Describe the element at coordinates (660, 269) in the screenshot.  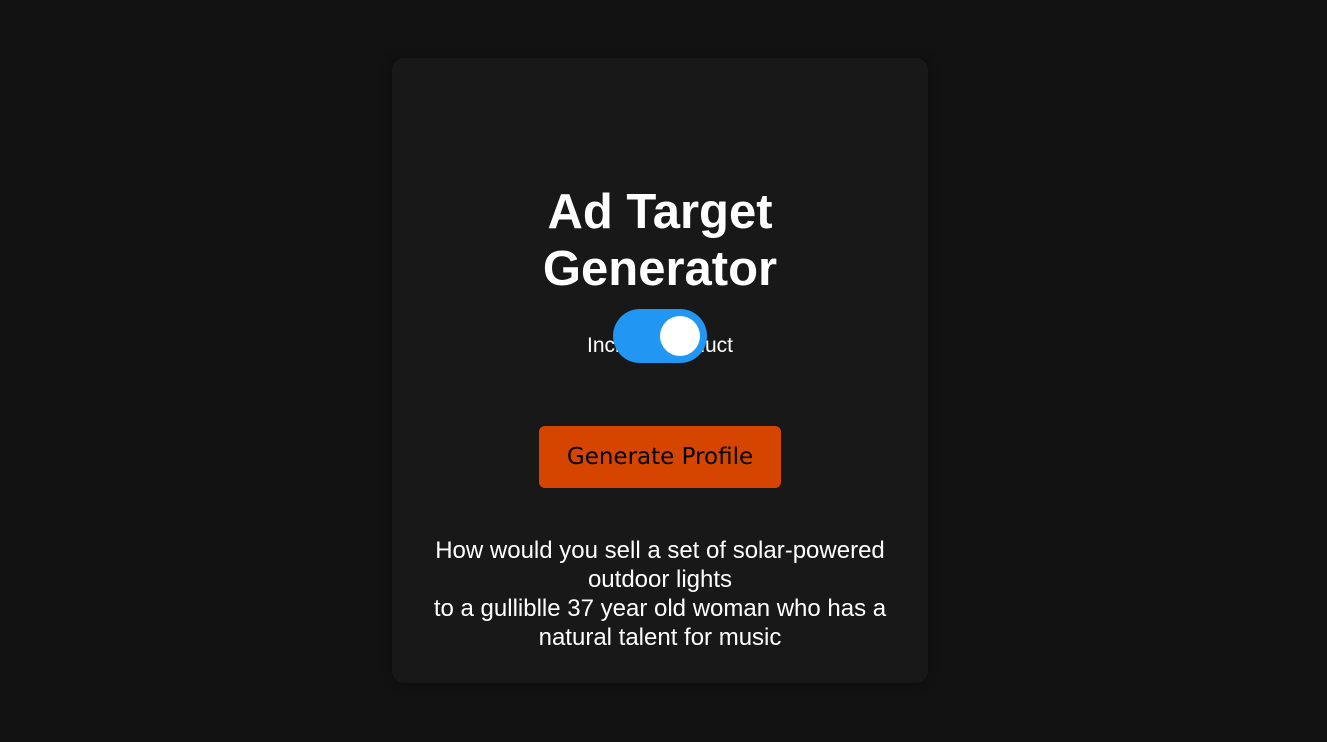
I see `title-line-2: Generator` at that location.